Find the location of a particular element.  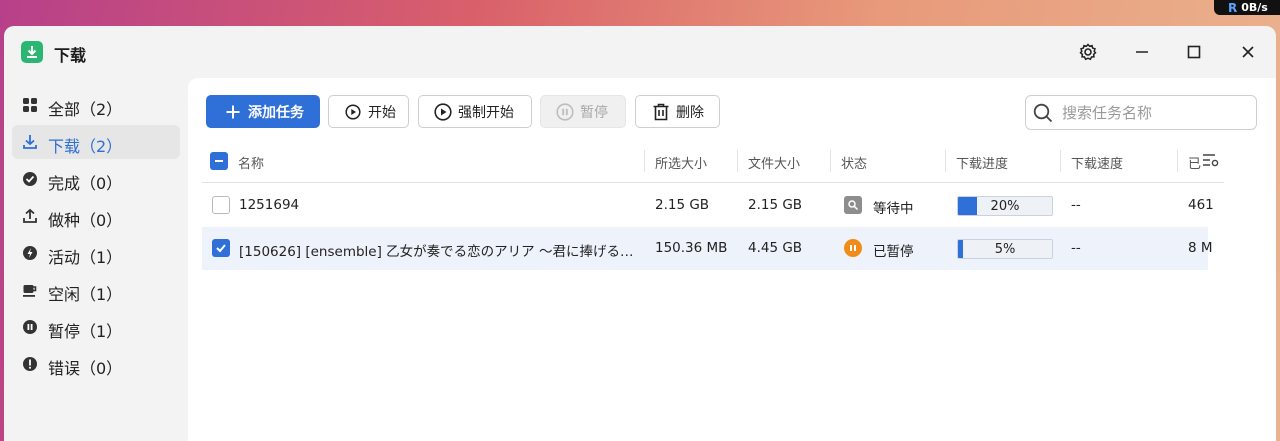

task-downloaded: 8 M is located at coordinates (1200, 248).